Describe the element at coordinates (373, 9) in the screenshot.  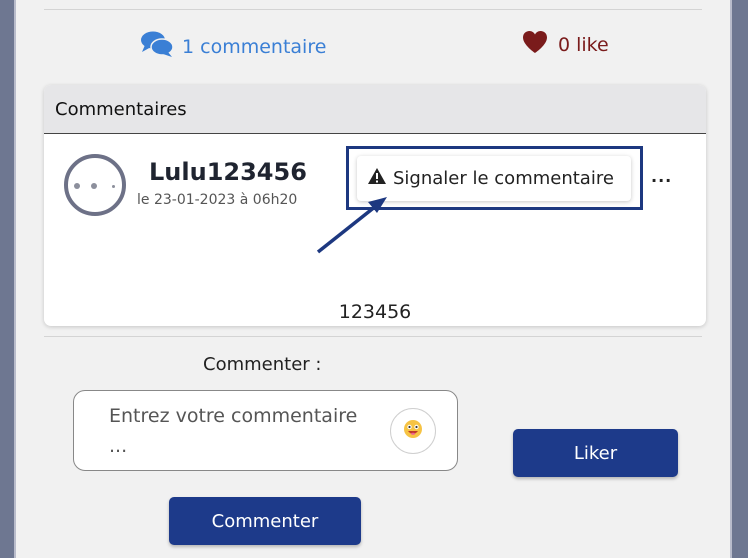
I see `top-divider` at that location.